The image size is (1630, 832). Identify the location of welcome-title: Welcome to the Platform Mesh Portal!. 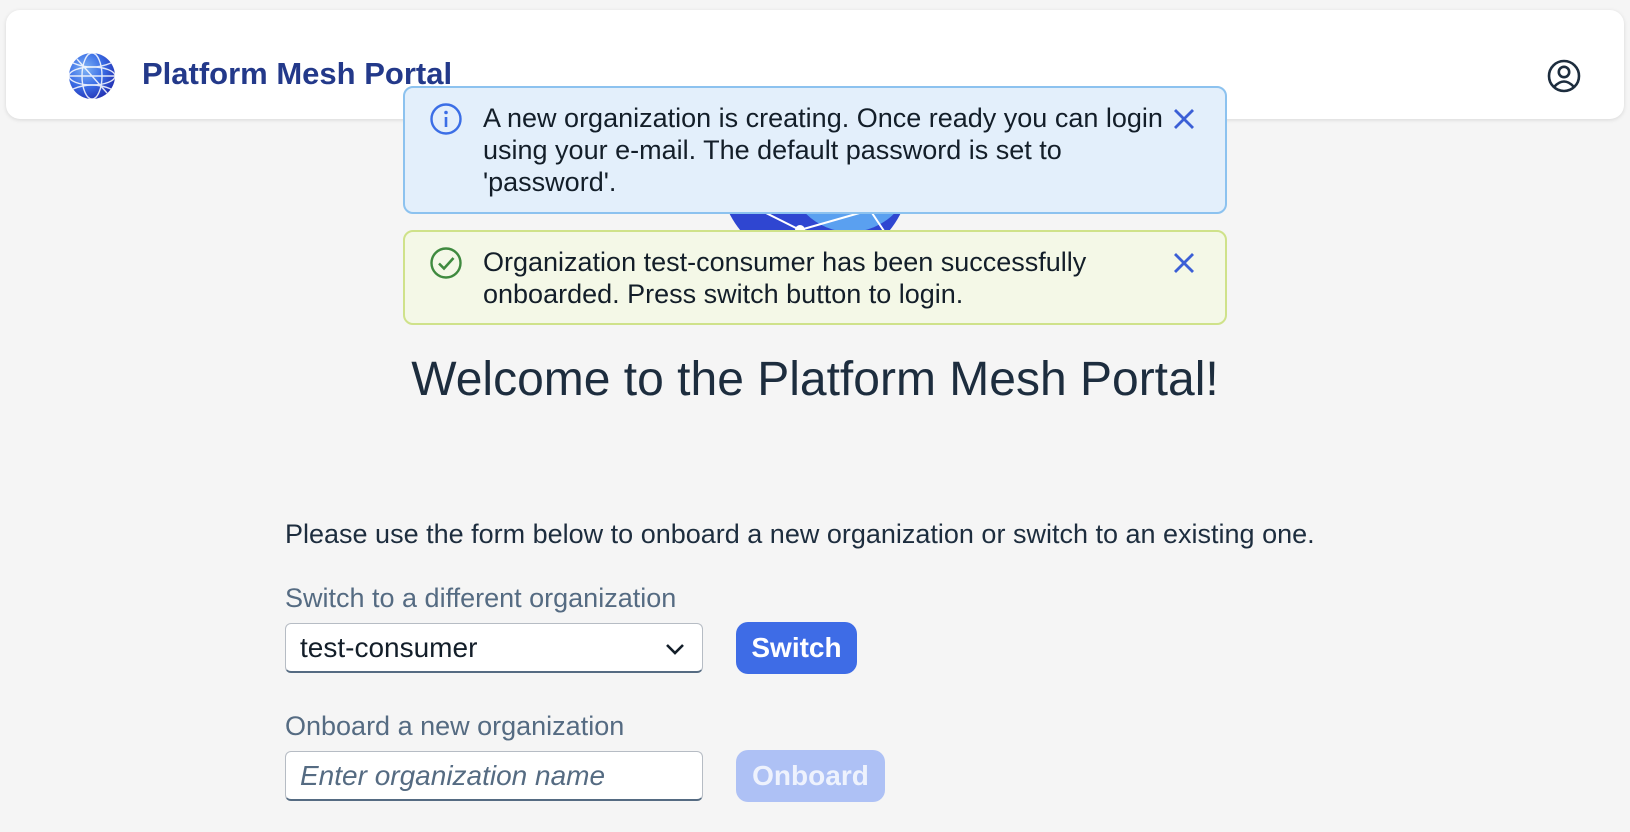
(815, 379).